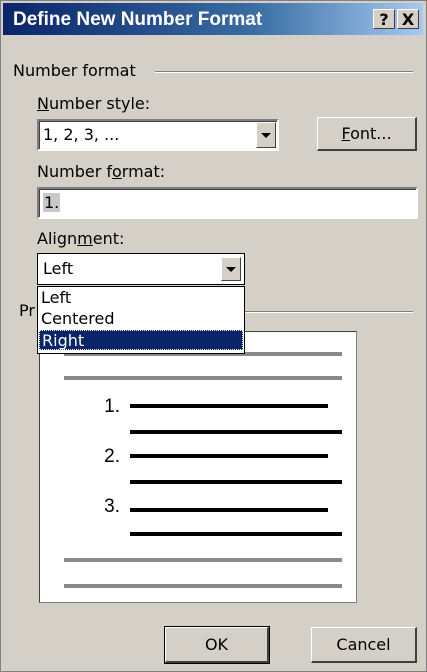  Describe the element at coordinates (74, 70) in the screenshot. I see `group-label-number-format: Number format` at that location.